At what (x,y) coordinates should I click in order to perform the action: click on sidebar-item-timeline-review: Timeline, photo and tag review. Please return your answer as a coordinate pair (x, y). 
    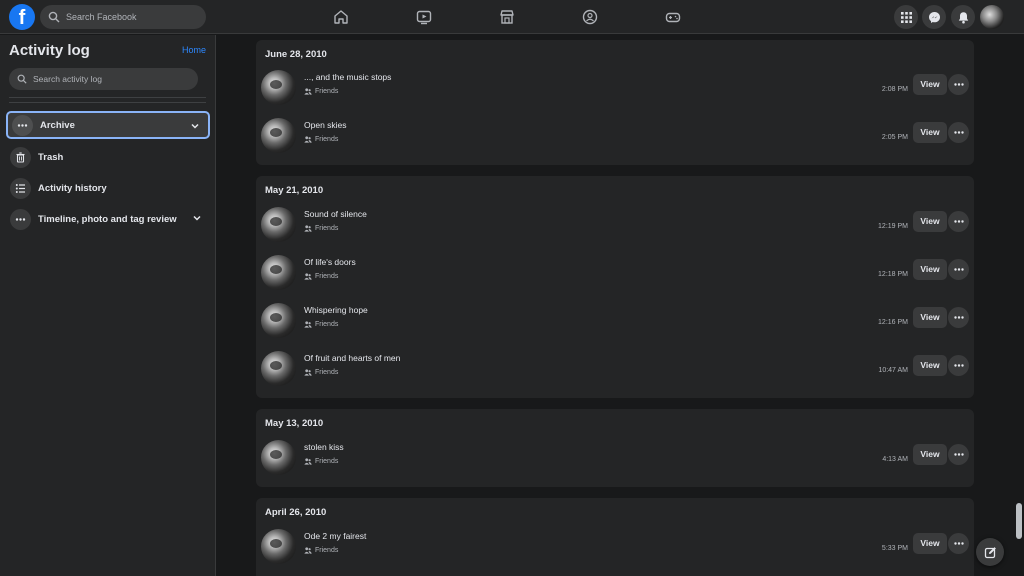
    Looking at the image, I should click on (108, 219).